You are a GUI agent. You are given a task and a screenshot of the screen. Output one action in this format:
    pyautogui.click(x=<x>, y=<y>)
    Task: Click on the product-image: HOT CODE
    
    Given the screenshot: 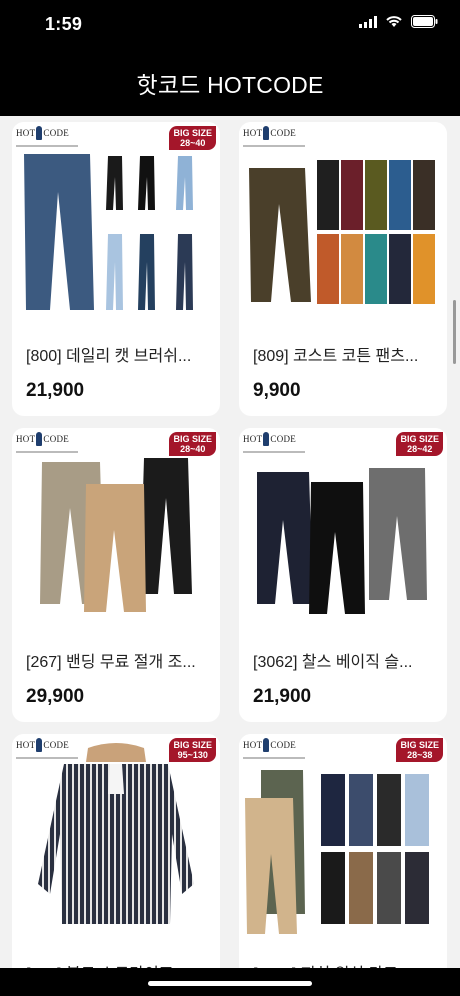 What is the action you would take?
    pyautogui.click(x=343, y=222)
    